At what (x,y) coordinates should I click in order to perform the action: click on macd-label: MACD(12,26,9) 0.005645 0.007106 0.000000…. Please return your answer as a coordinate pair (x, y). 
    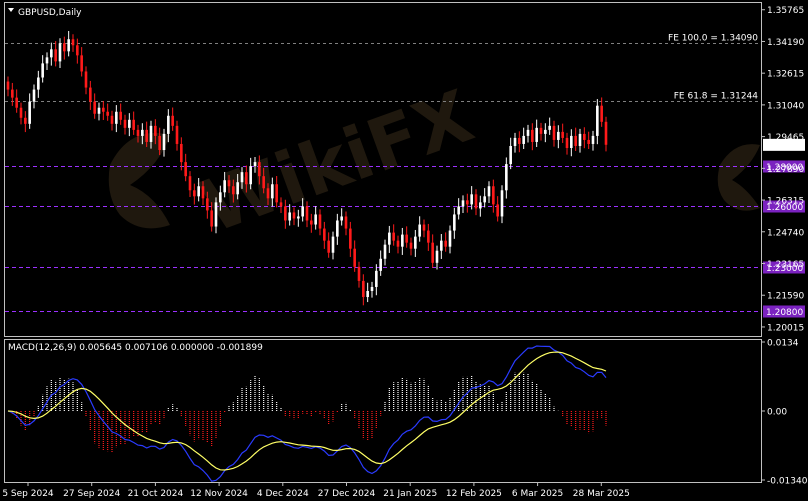
    Looking at the image, I should click on (135, 348).